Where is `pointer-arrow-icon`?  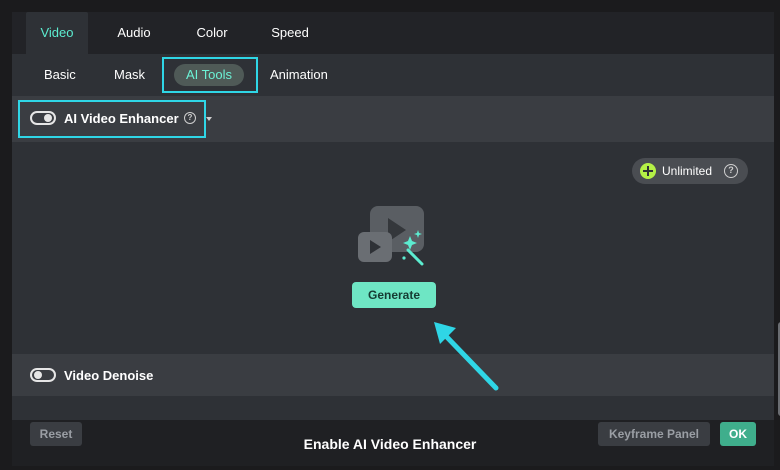 pointer-arrow-icon is located at coordinates (466, 356).